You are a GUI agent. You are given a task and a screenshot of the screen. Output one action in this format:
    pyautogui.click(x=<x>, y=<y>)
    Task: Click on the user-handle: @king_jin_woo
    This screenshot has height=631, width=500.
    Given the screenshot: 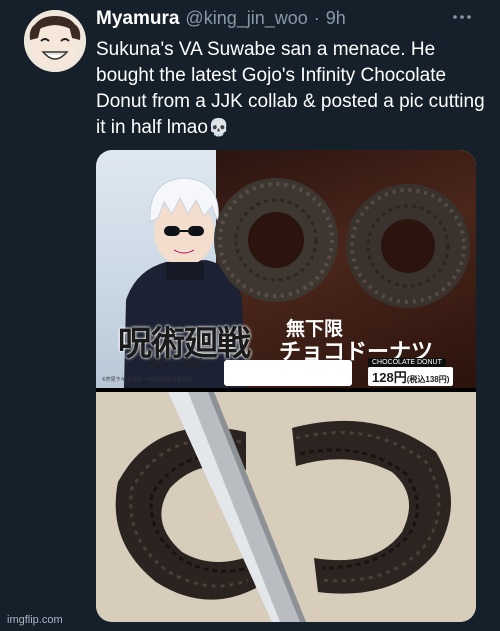 What is the action you would take?
    pyautogui.click(x=246, y=18)
    